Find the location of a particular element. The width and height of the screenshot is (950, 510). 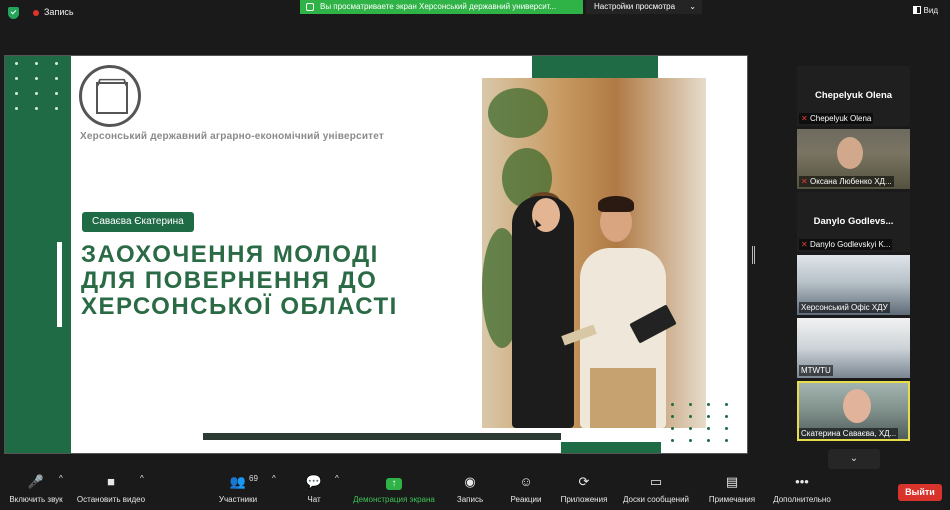

video-button: ■ Остановить видео is located at coordinates (111, 489).